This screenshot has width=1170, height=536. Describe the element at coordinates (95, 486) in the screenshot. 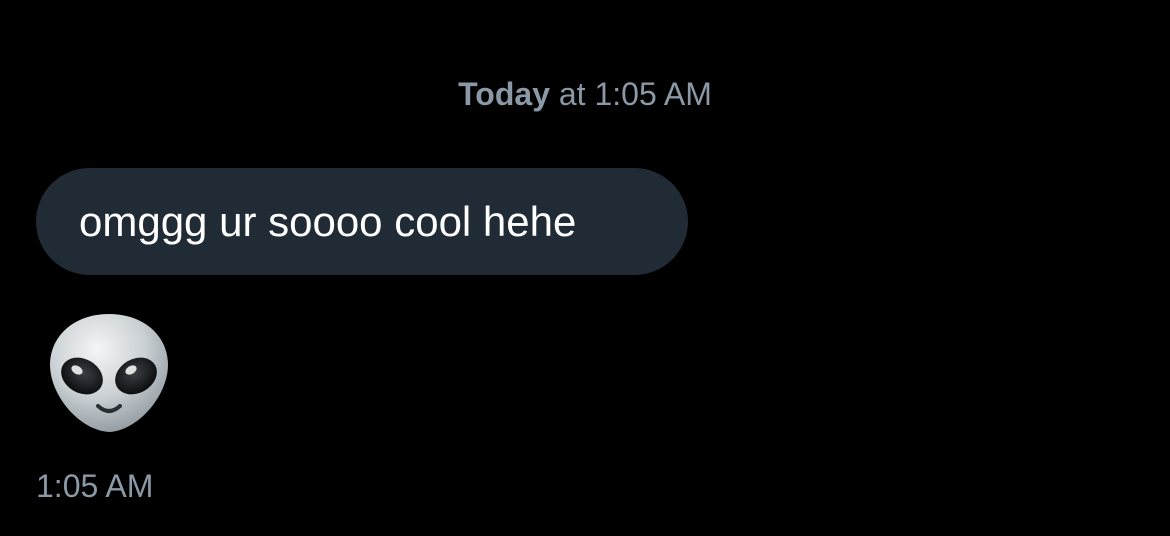

I see `message-timestamp: 1:05 AM` at that location.